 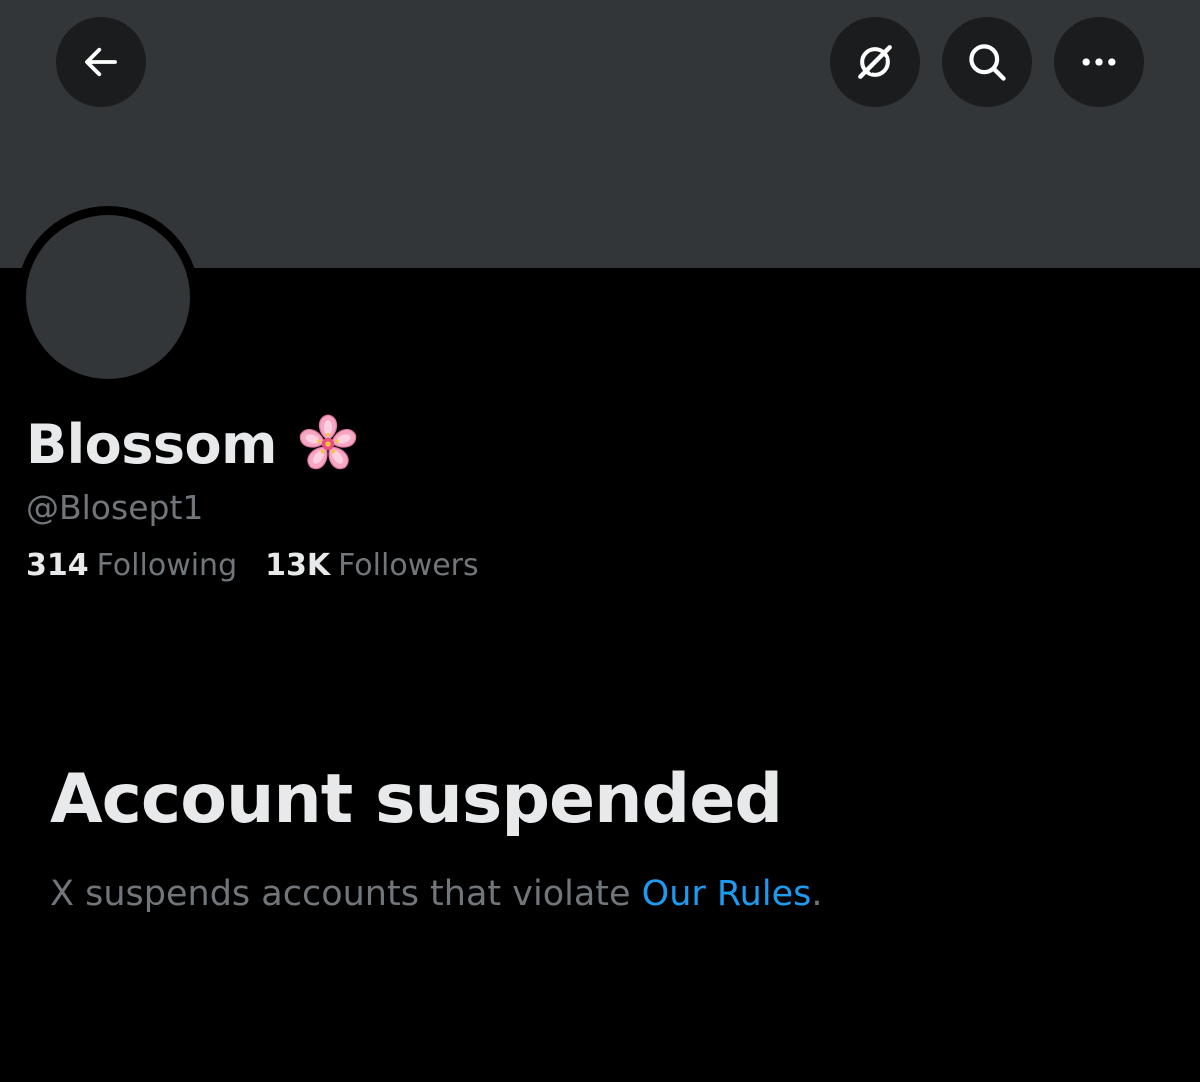 I want to click on followers-count: 13K, so click(x=298, y=565).